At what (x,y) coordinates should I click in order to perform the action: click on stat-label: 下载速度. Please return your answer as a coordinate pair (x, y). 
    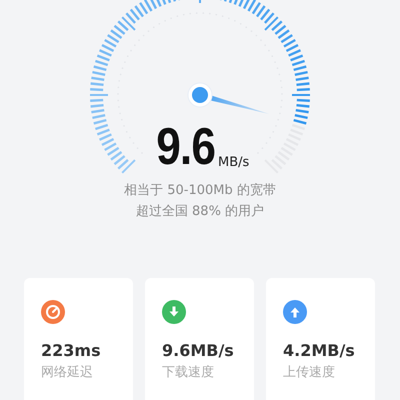
    Looking at the image, I should click on (188, 372).